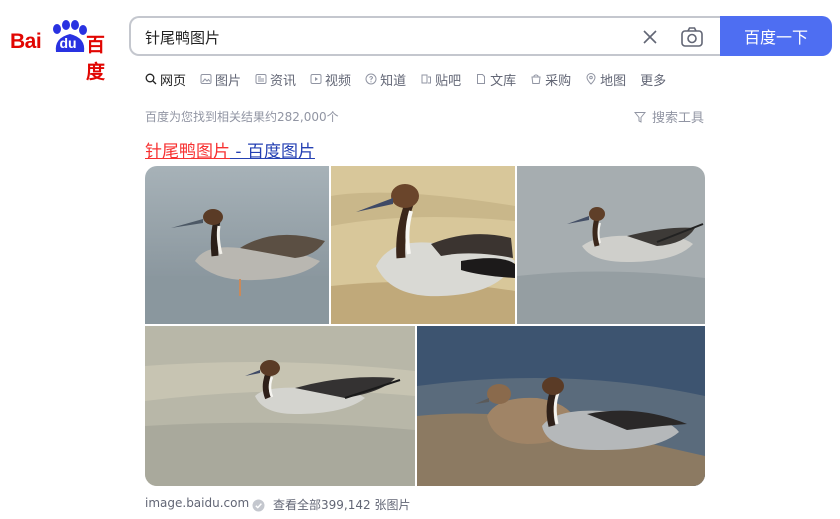 This screenshot has width=840, height=519. Describe the element at coordinates (426, 79) in the screenshot. I see `tieba-icon` at that location.